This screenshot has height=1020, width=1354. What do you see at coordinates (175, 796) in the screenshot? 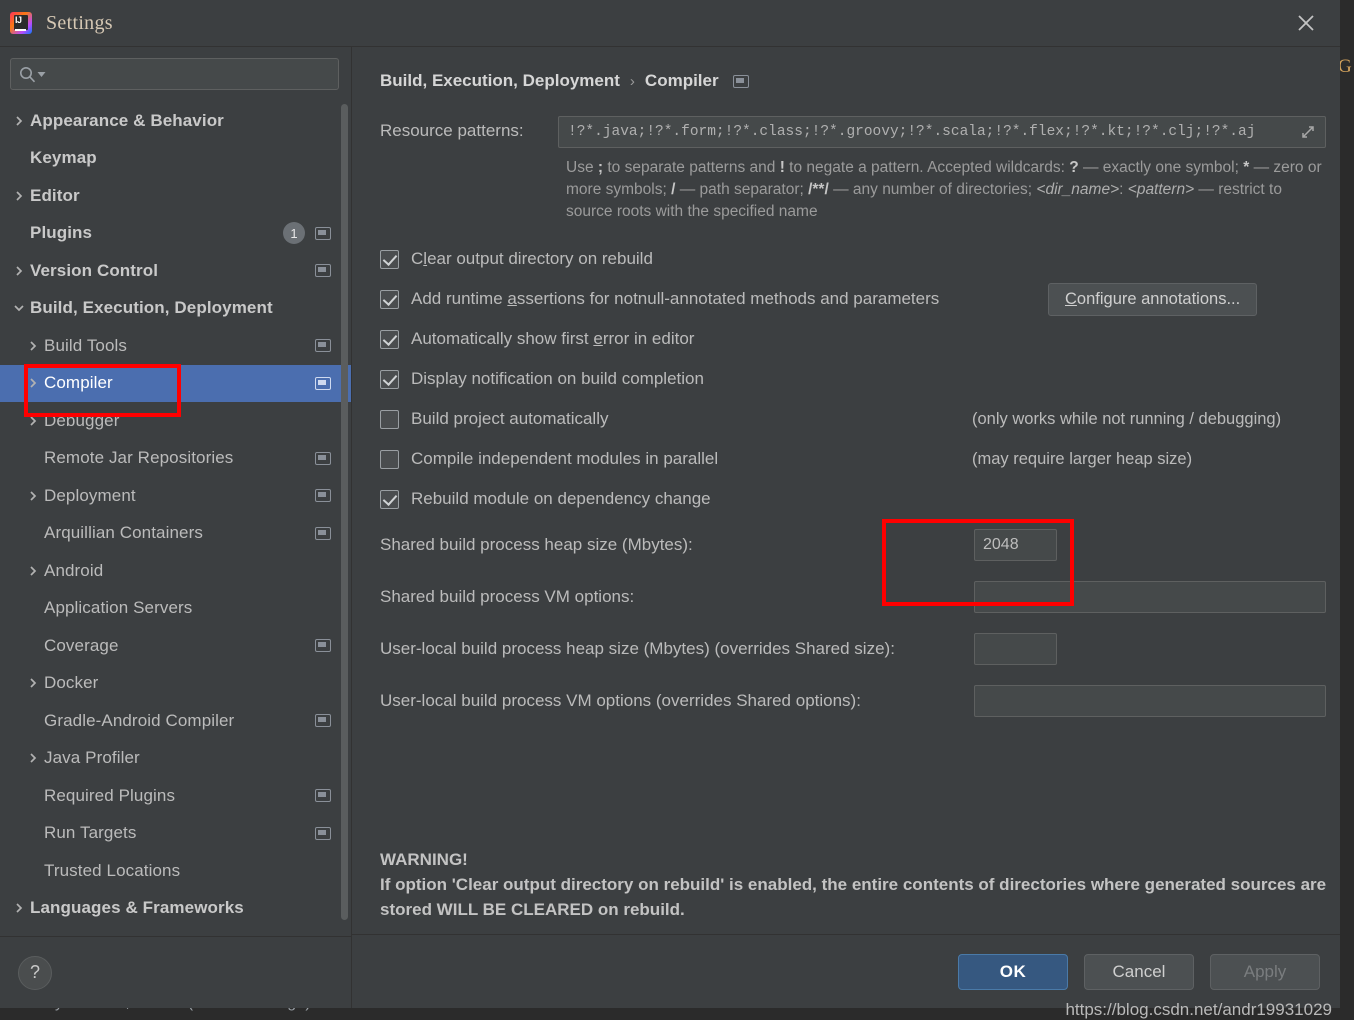
I see `sidebar-item-required-plugins: Required Plugins` at bounding box center [175, 796].